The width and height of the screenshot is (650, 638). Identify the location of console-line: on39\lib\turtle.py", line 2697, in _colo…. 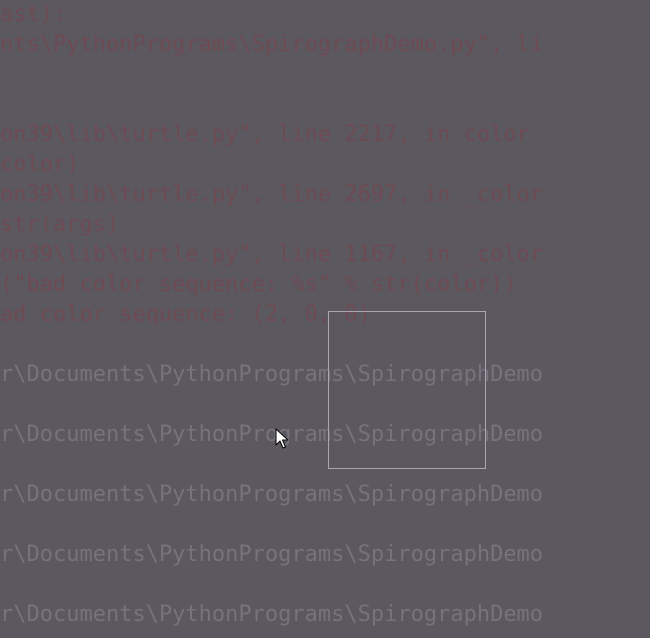
(272, 194).